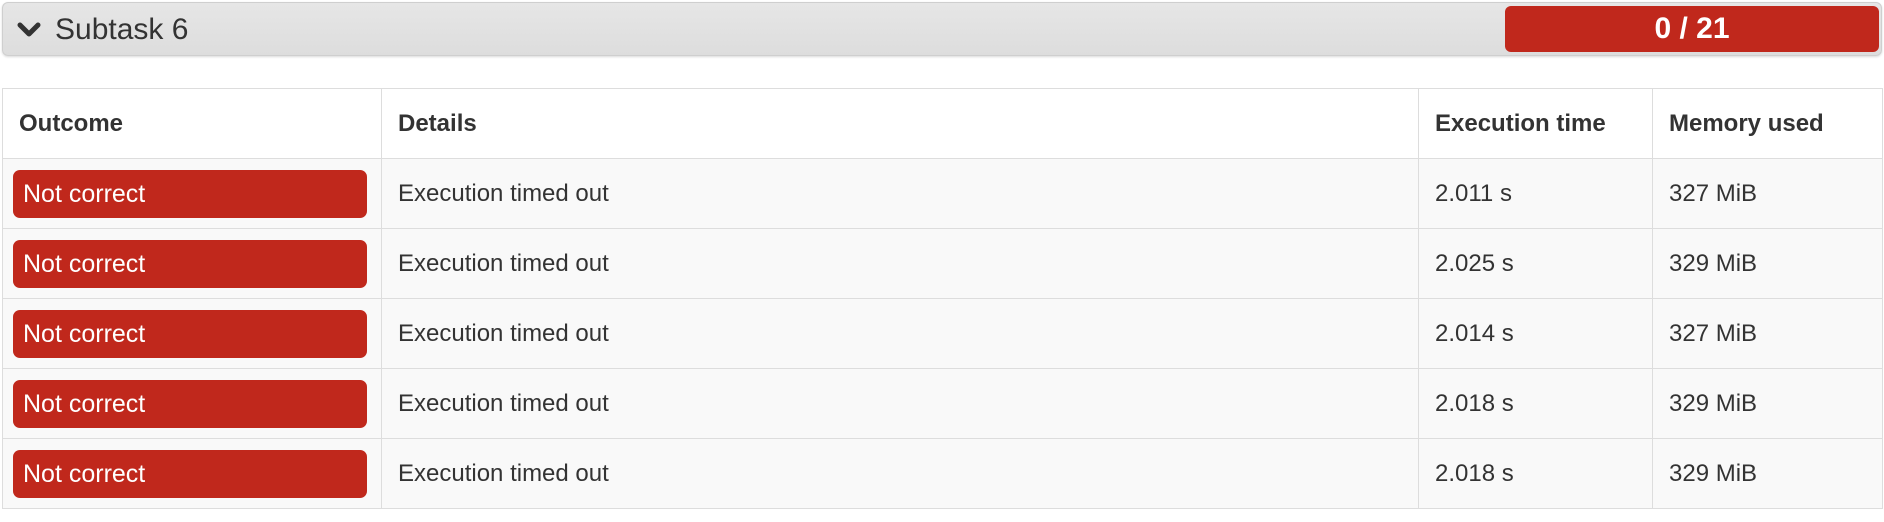  Describe the element at coordinates (1535, 263) in the screenshot. I see `execution-time-cell: 2.025 s` at that location.